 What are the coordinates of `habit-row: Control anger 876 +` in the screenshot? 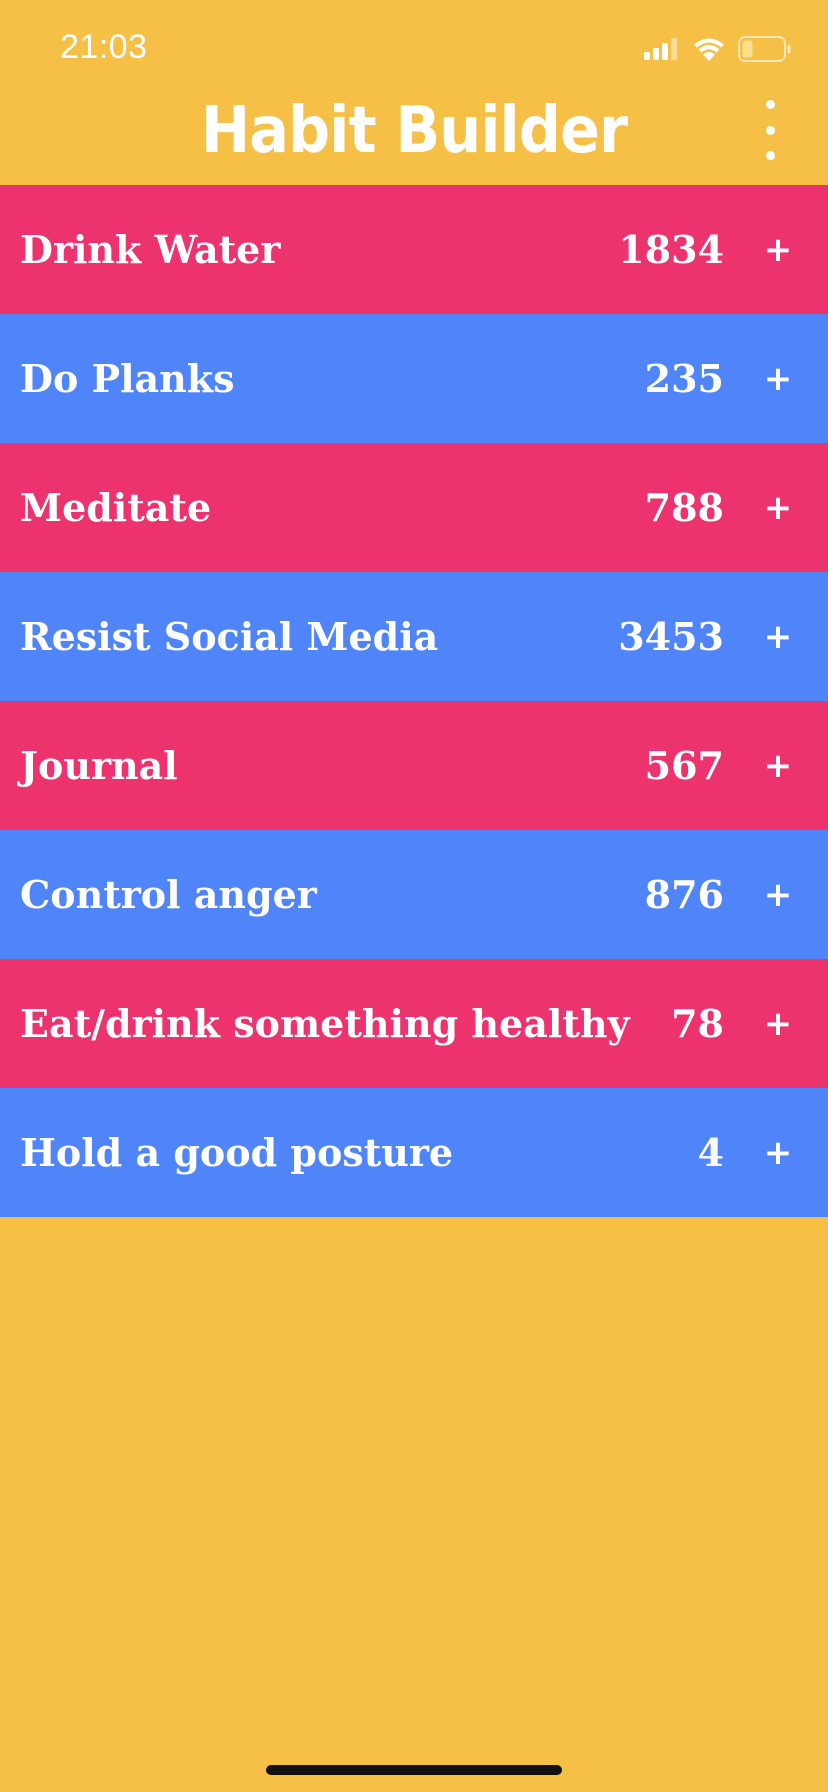 It's located at (414, 894).